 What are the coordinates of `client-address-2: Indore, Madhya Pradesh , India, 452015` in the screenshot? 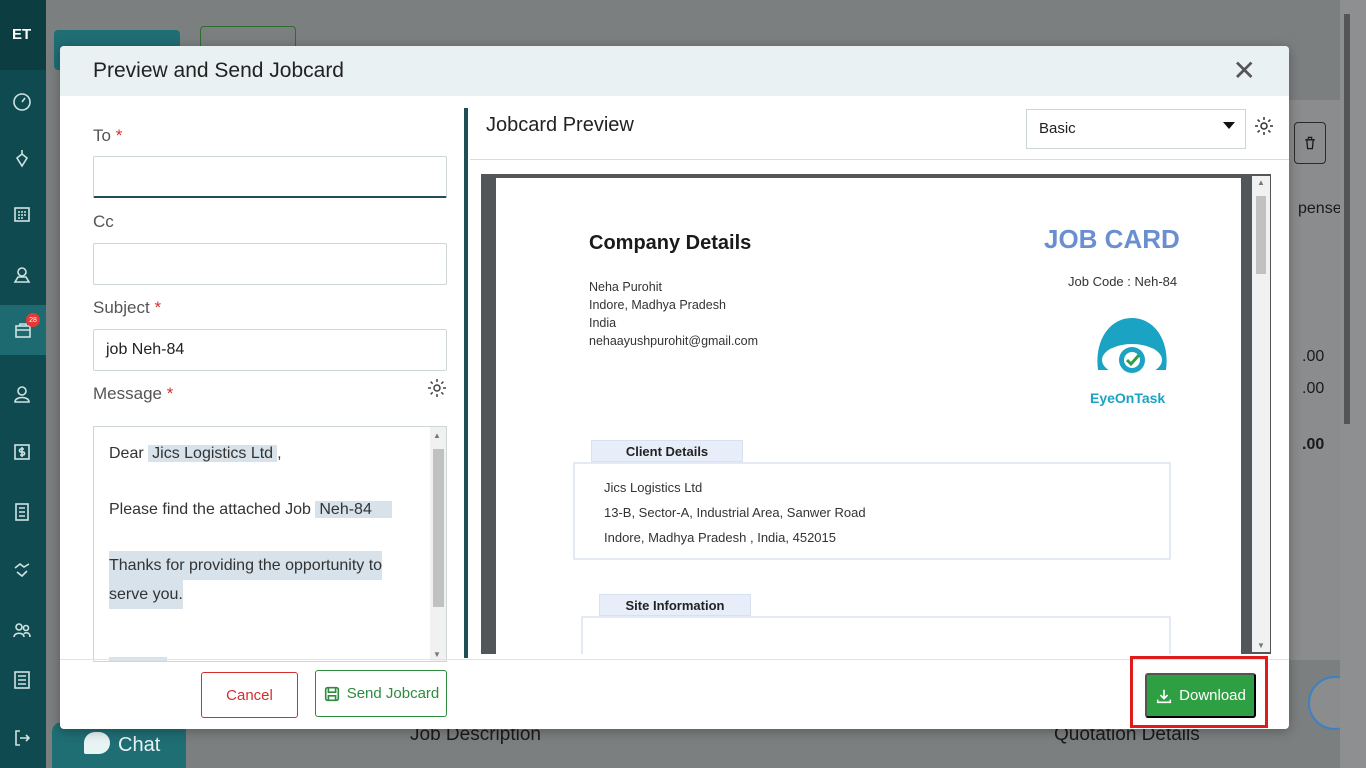 It's located at (720, 537).